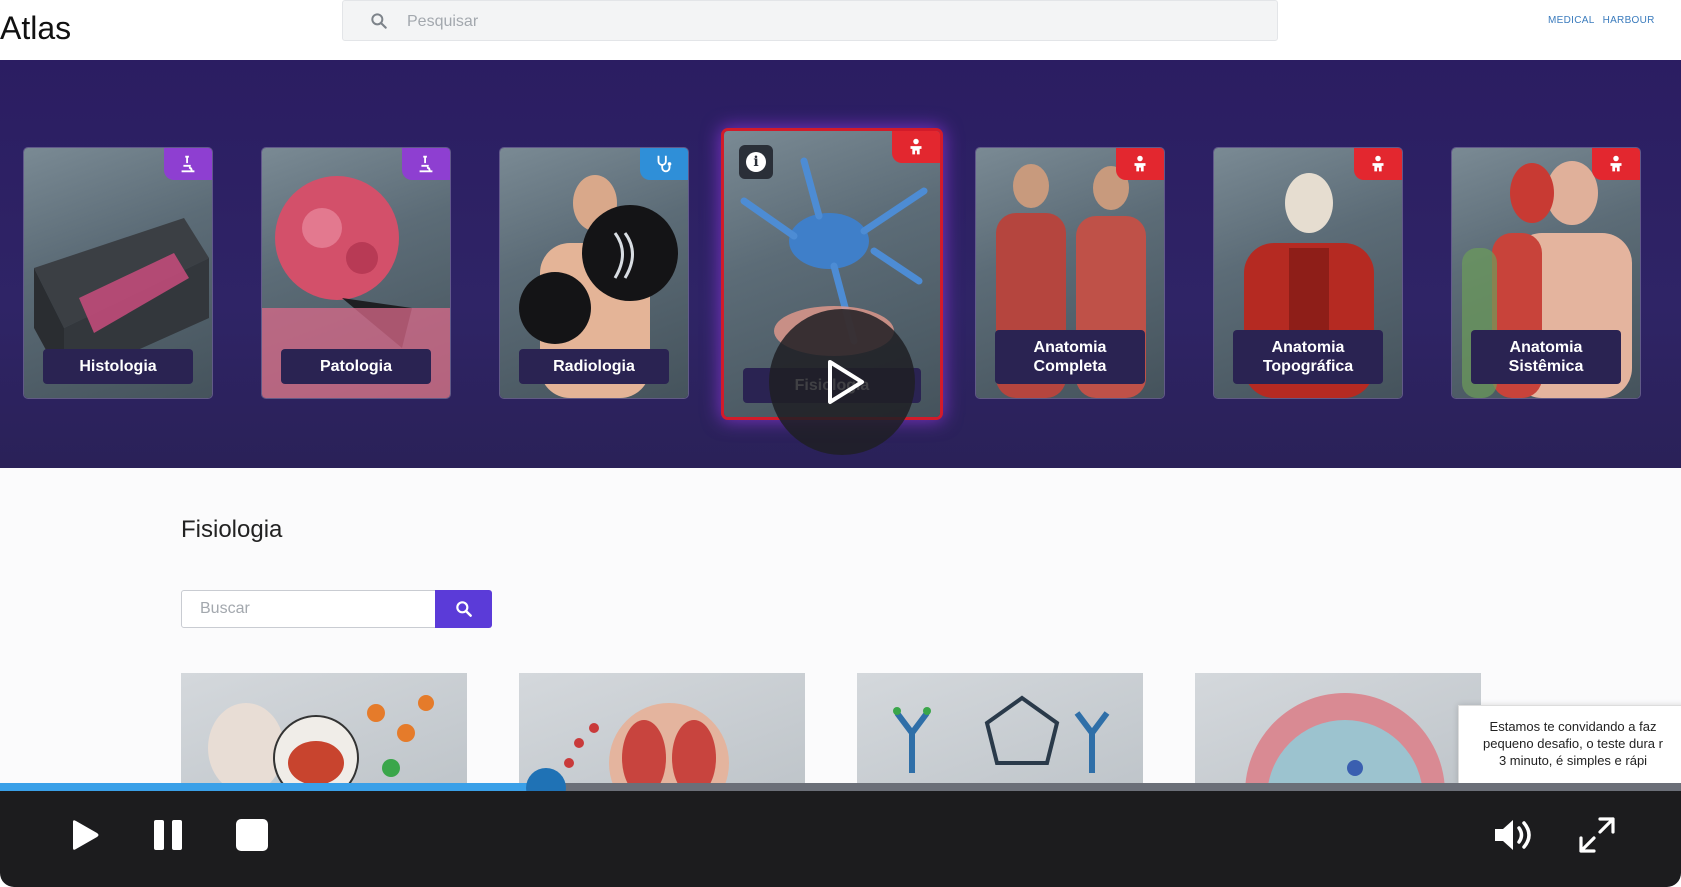  What do you see at coordinates (1546, 273) in the screenshot?
I see `category-card-anatomia-sistemica: Anatomia Sistêmica` at bounding box center [1546, 273].